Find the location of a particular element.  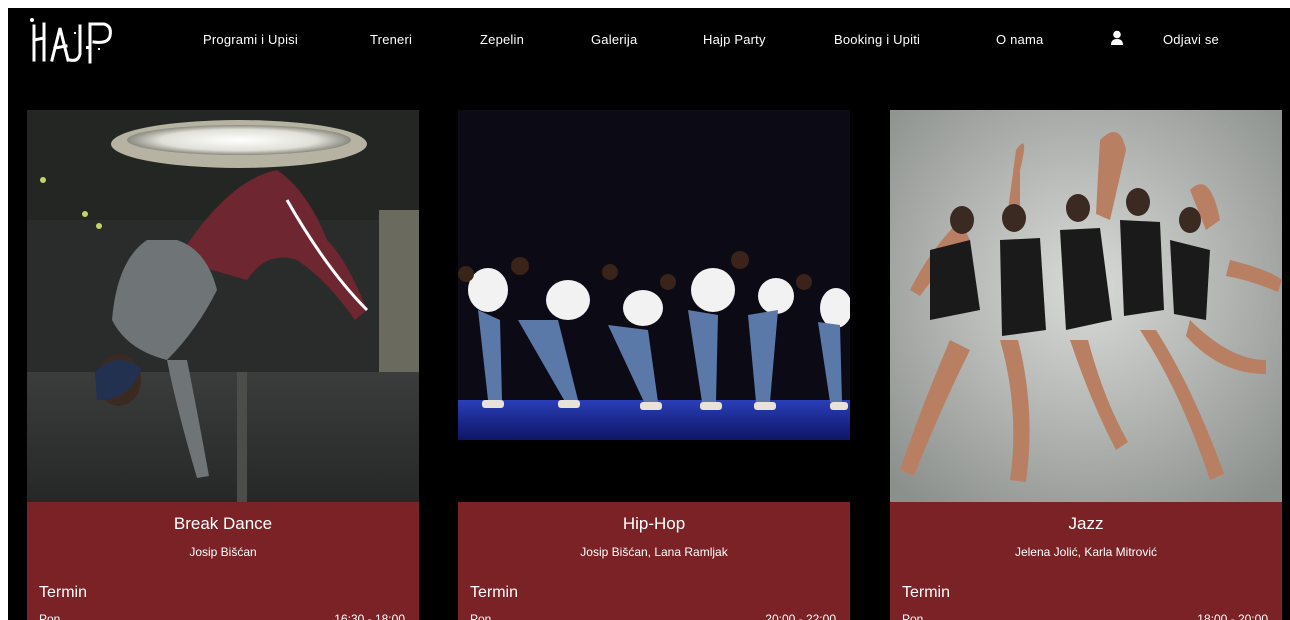

nav-zepelin: Zepelin is located at coordinates (502, 39).